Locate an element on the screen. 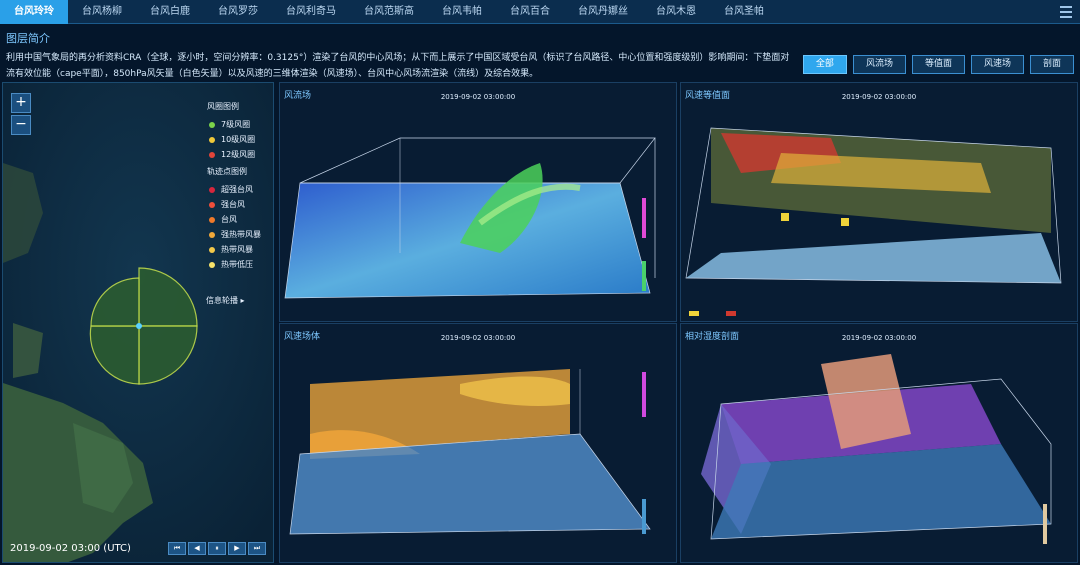 The height and width of the screenshot is (565, 1080). pause-button: ⏸ is located at coordinates (217, 548).